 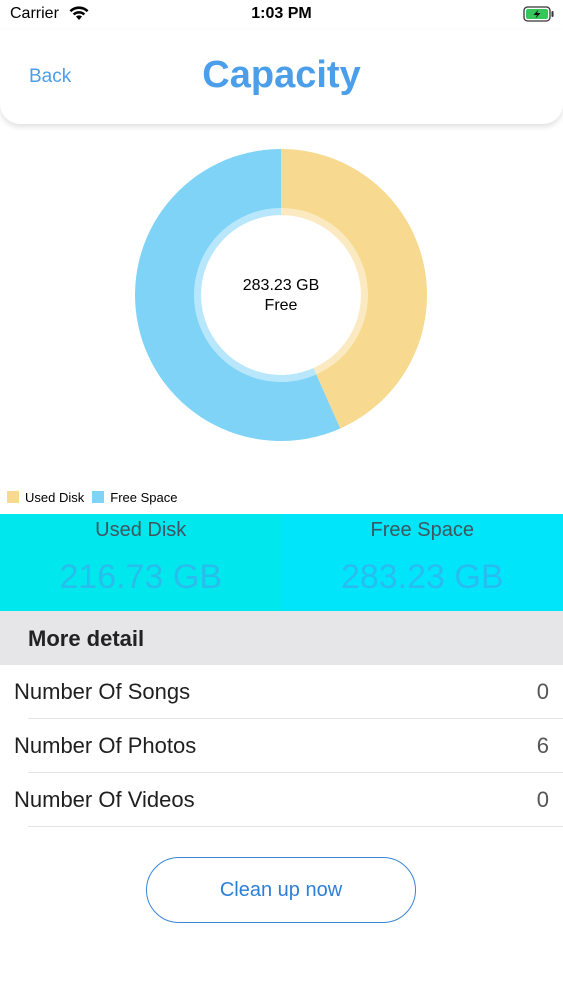 I want to click on legend-label-used: Used Disk, so click(x=55, y=497).